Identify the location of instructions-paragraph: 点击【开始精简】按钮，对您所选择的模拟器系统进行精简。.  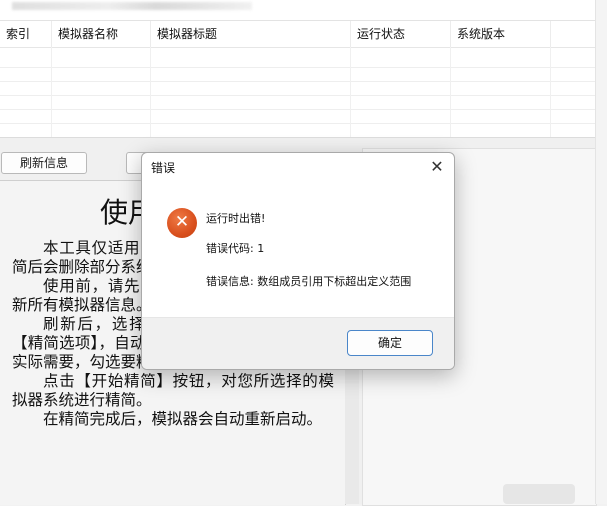
(173, 390).